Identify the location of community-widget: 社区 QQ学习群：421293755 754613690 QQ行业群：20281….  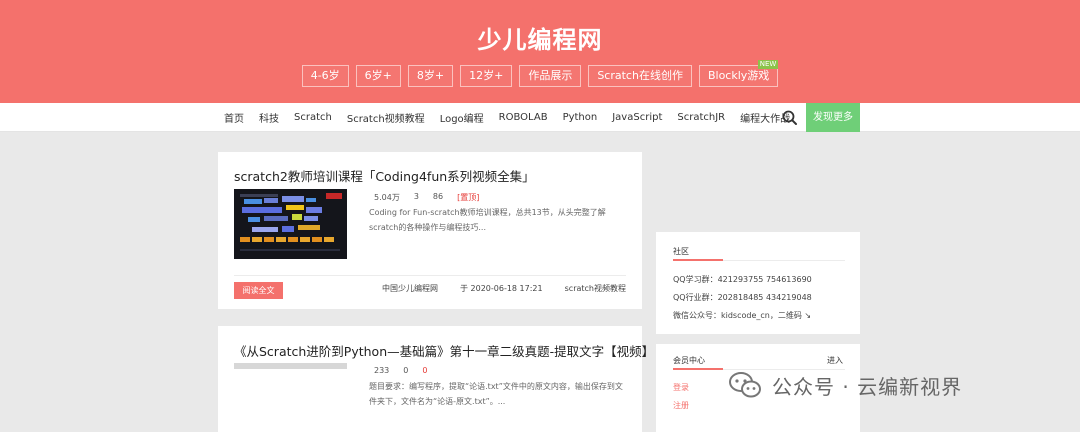
(758, 283).